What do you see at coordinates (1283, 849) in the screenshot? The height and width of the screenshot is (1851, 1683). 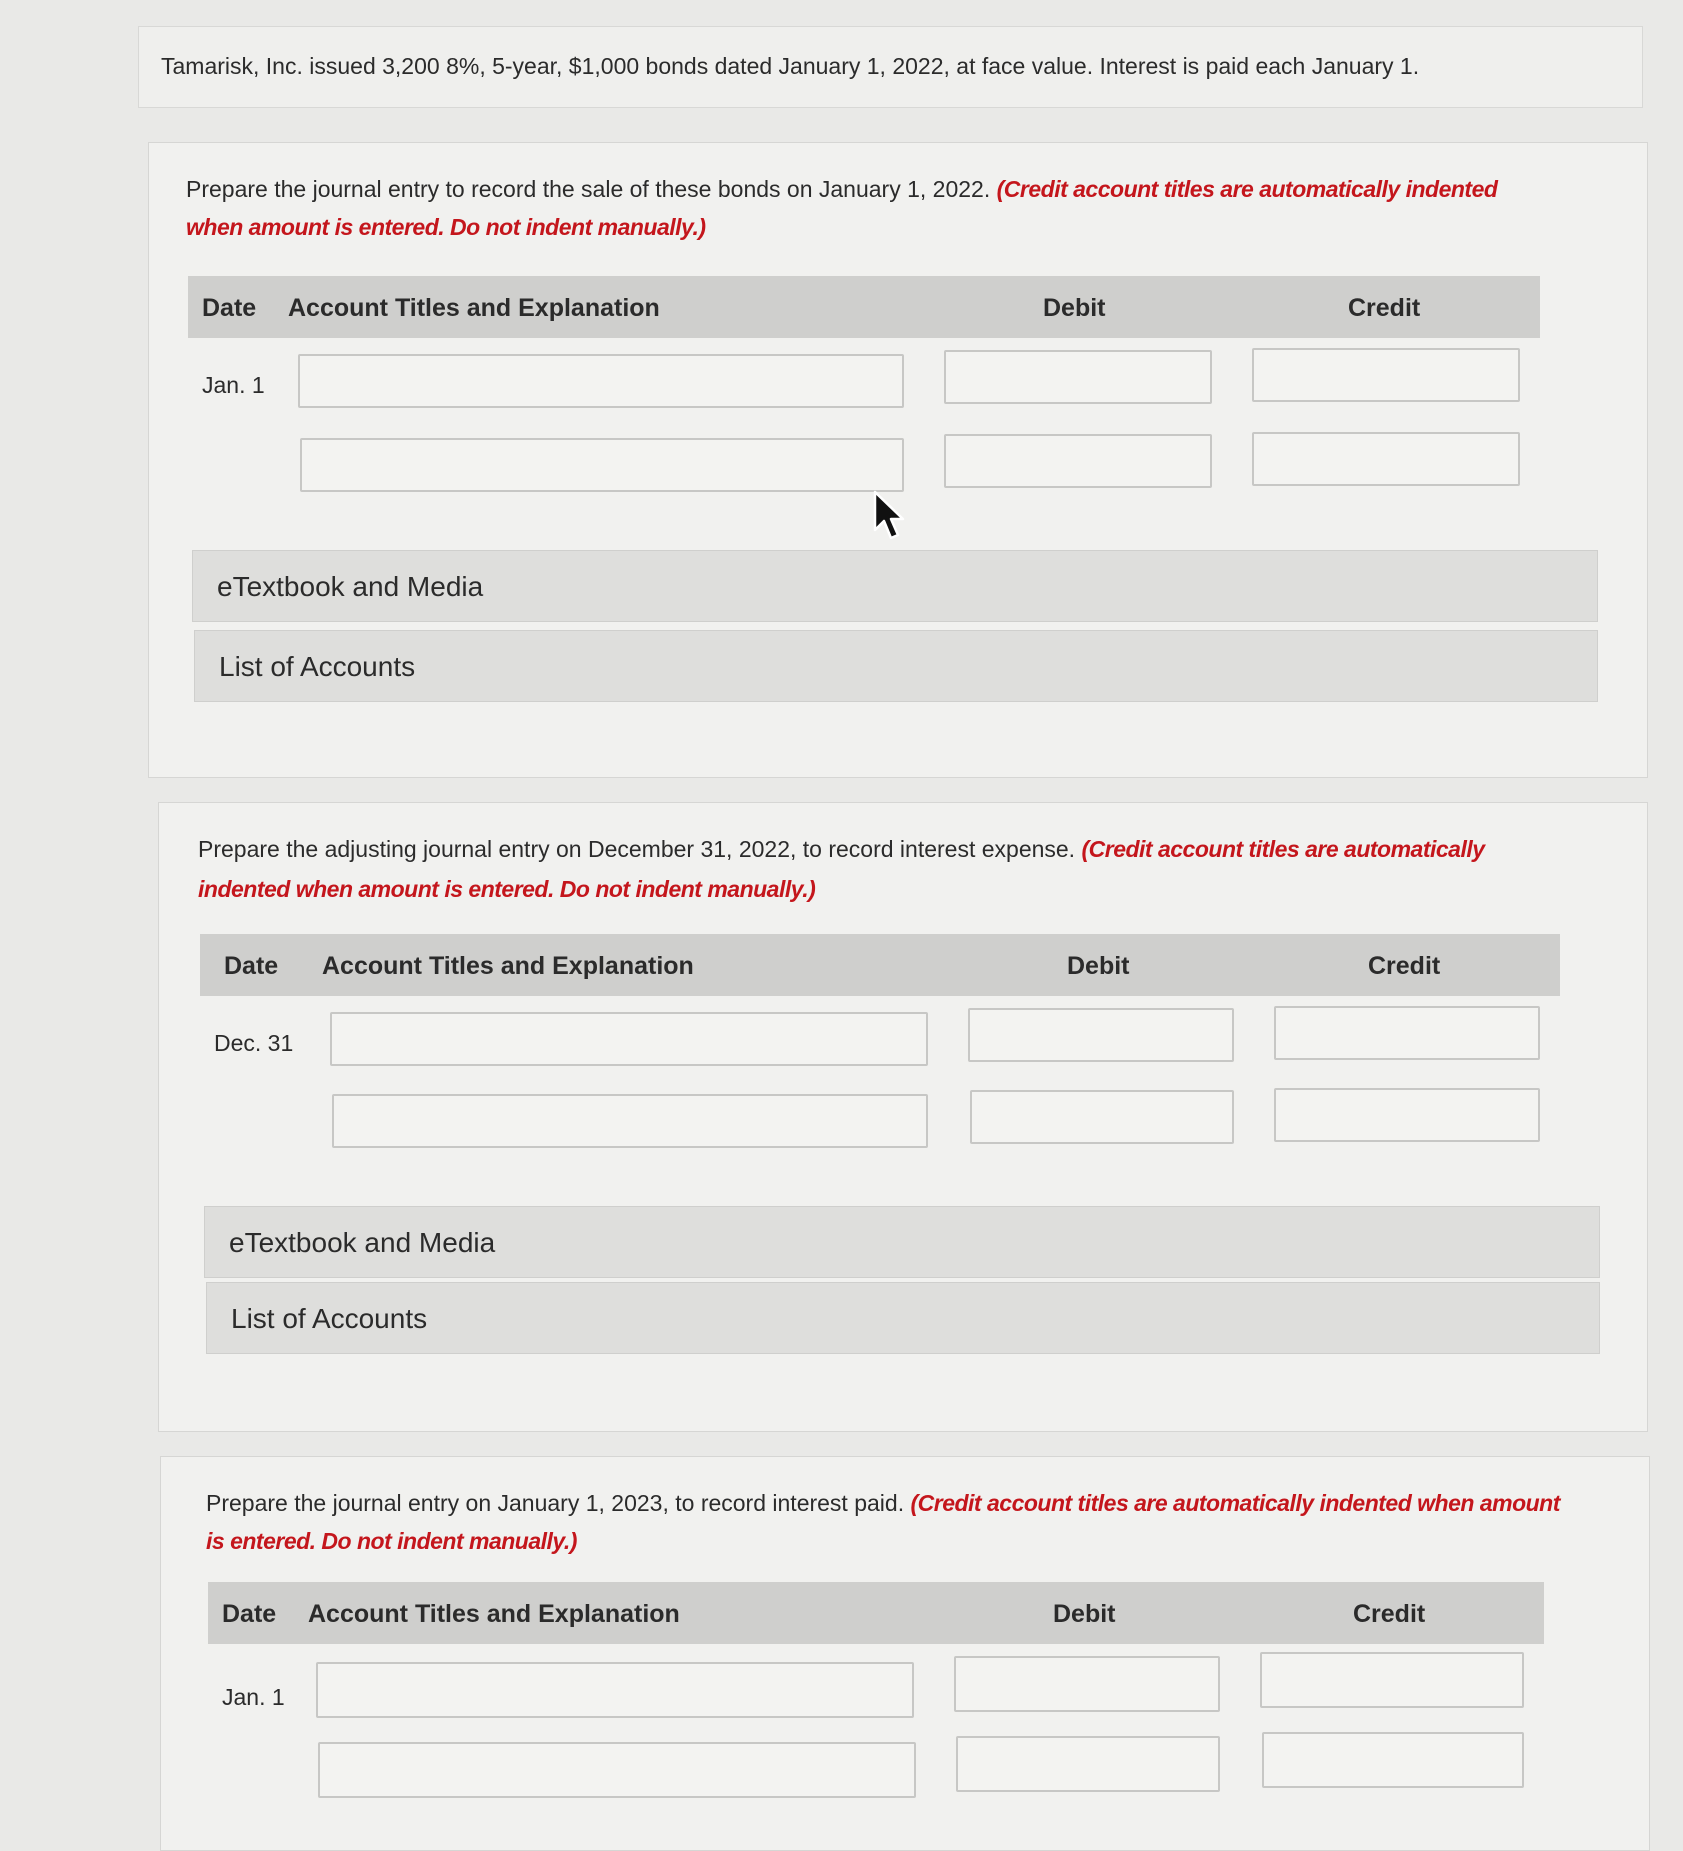 I see `instruction-note: (Credit account titles are automatically` at bounding box center [1283, 849].